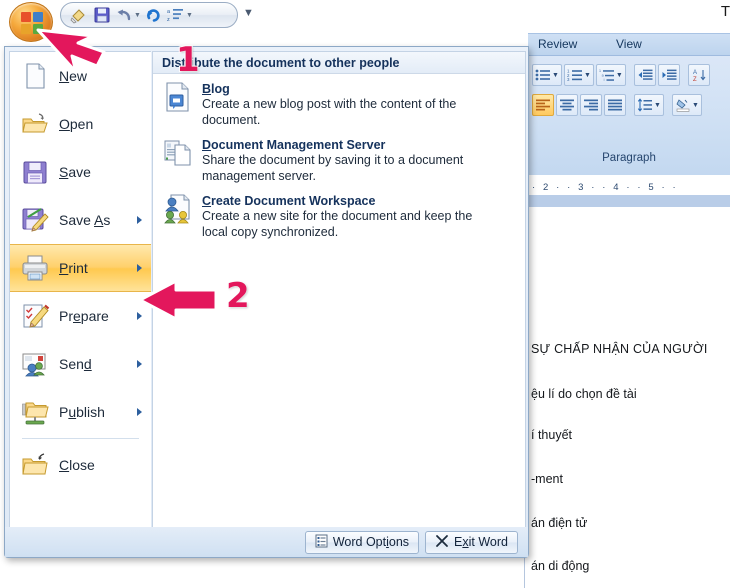  What do you see at coordinates (85, 220) in the screenshot?
I see `menu-item-label: Save As` at bounding box center [85, 220].